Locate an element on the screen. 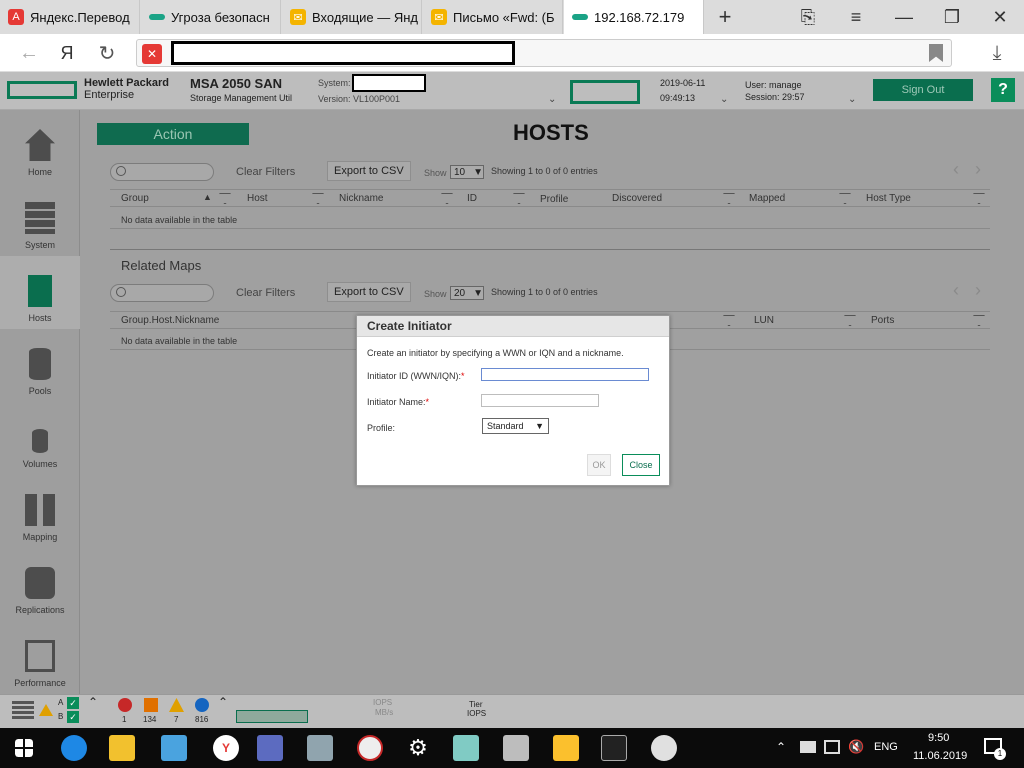  restore-icon: ❐ is located at coordinates (952, 17).